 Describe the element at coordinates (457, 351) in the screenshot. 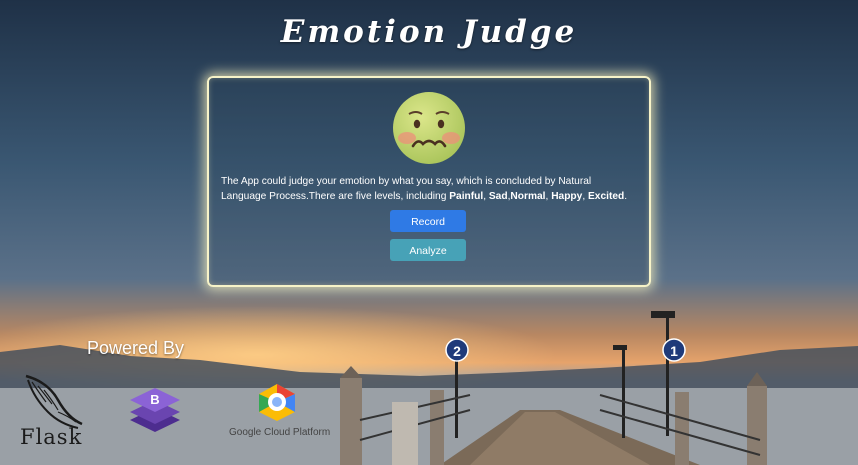

I see `svg-text: 2` at that location.